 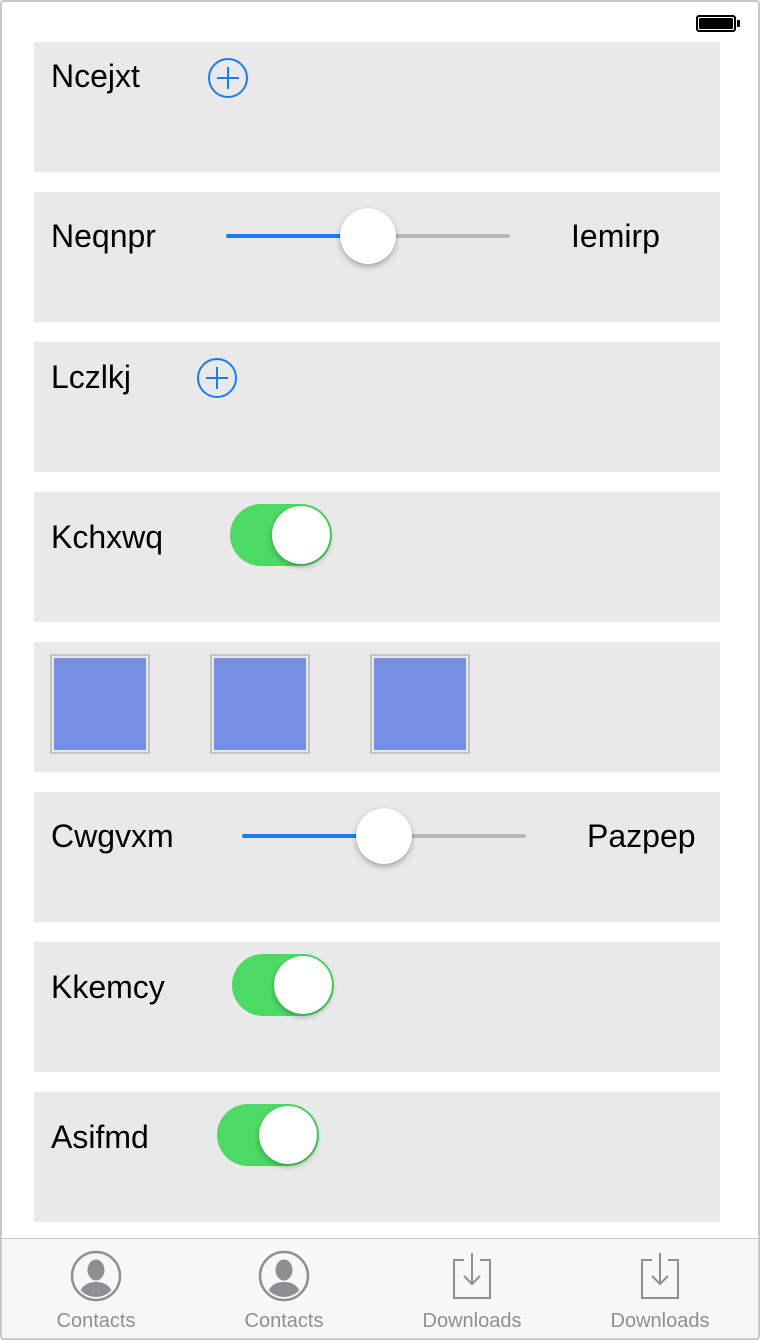 What do you see at coordinates (377, 1007) in the screenshot?
I see `list-row-kkemcy: Kkemcy` at bounding box center [377, 1007].